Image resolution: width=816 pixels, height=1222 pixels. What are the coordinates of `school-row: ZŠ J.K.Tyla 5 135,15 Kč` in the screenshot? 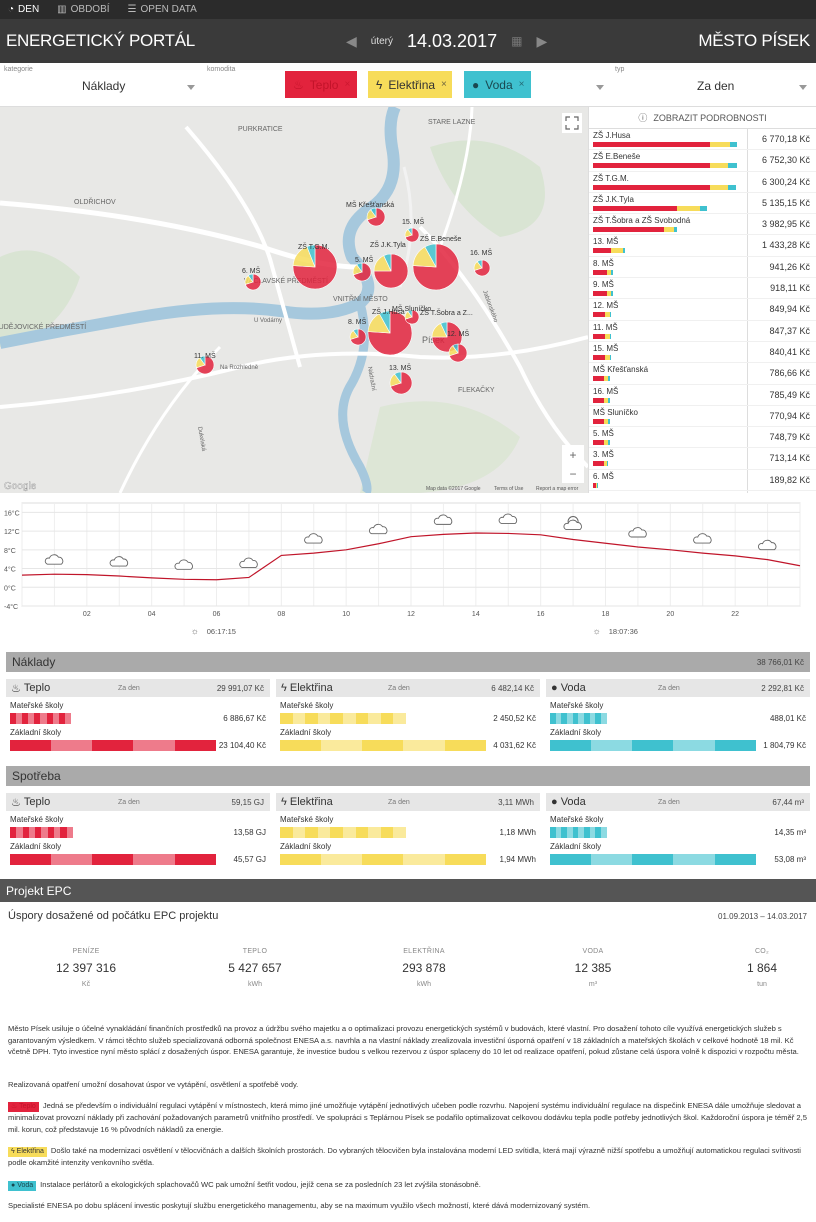 It's located at (702, 204).